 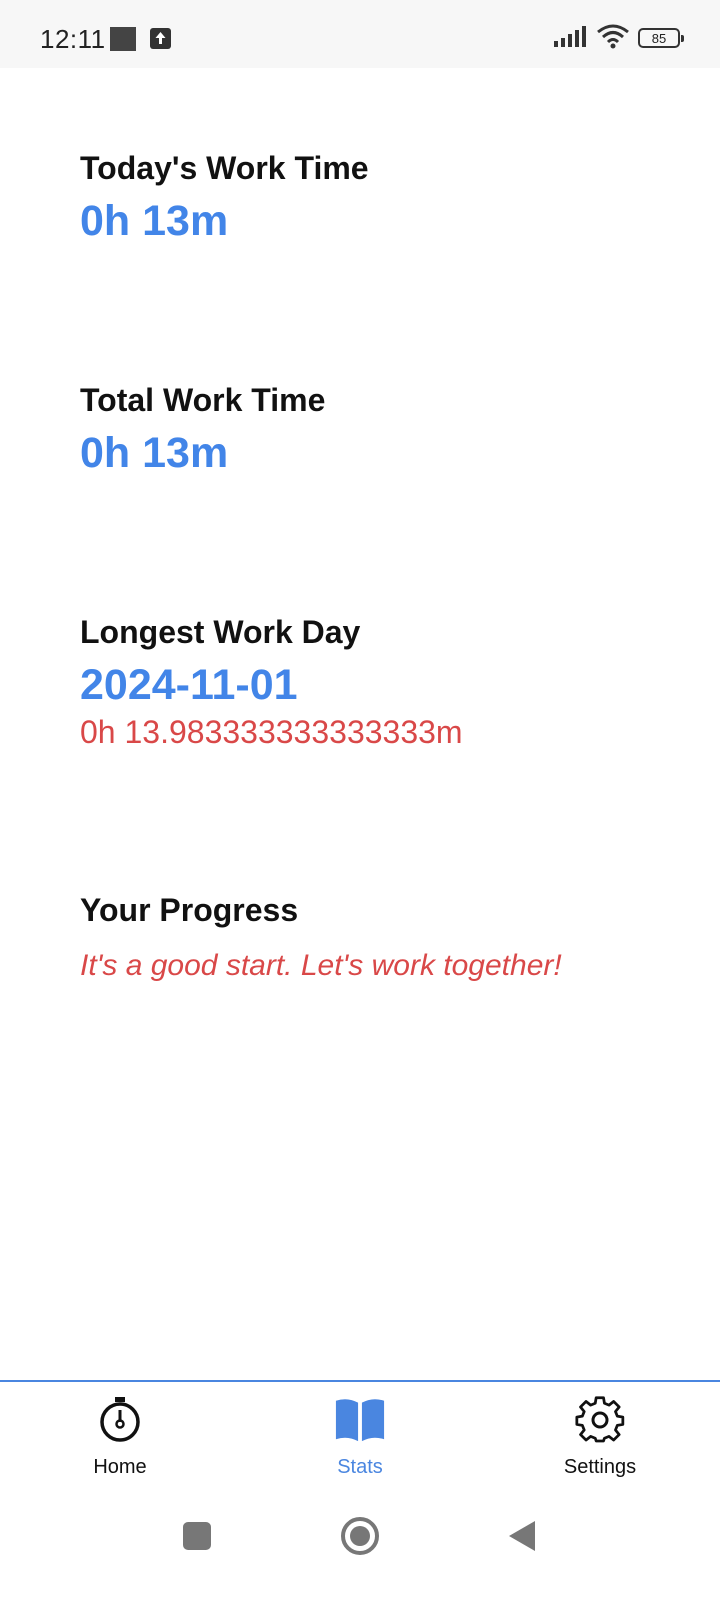 I want to click on gear-icon, so click(x=600, y=1420).